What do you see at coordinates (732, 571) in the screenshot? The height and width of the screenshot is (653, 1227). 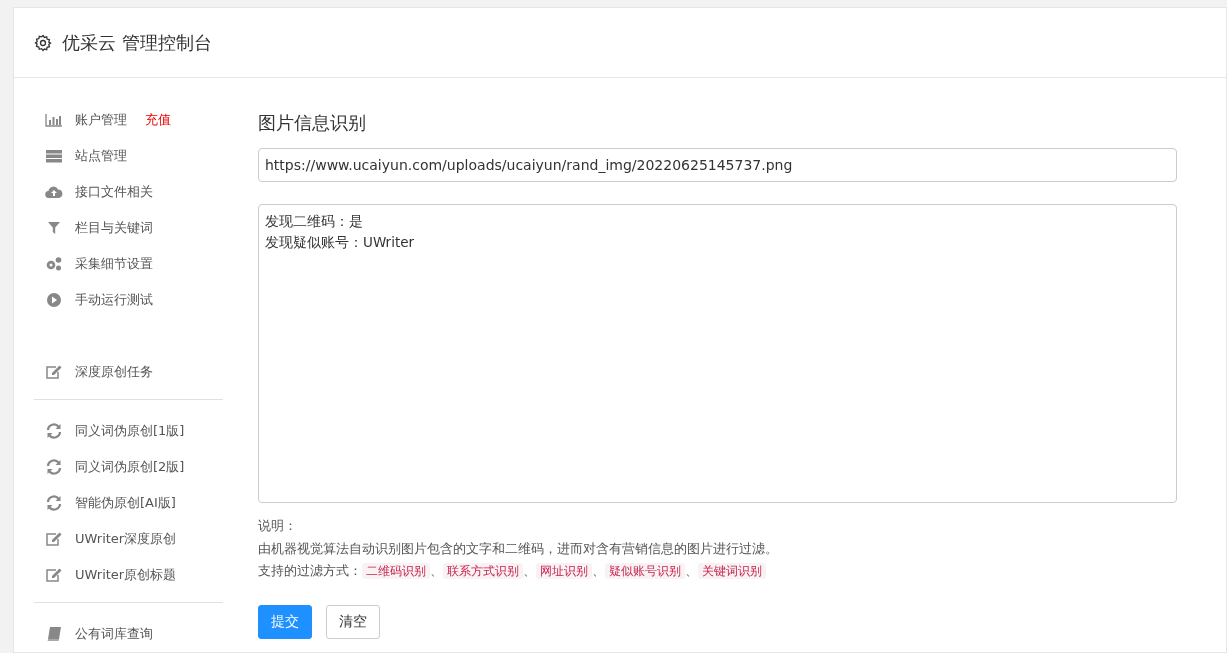 I see `filter-tag: 关键词识别` at bounding box center [732, 571].